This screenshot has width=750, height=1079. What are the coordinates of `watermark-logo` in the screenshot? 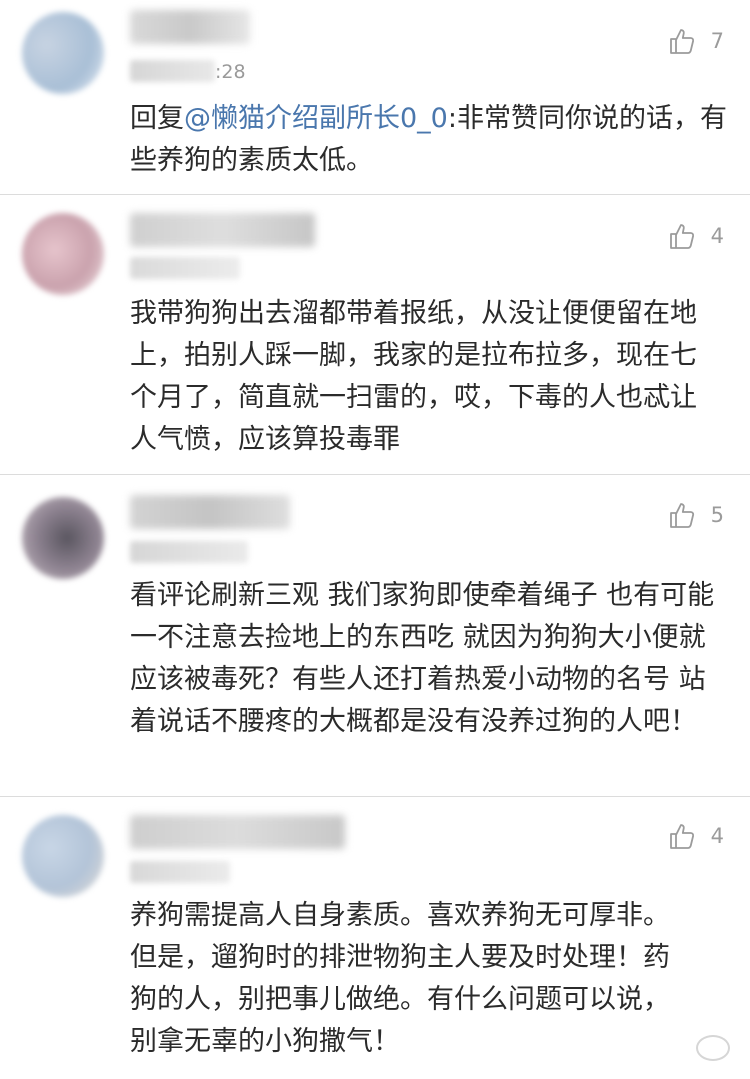 It's located at (716, 1048).